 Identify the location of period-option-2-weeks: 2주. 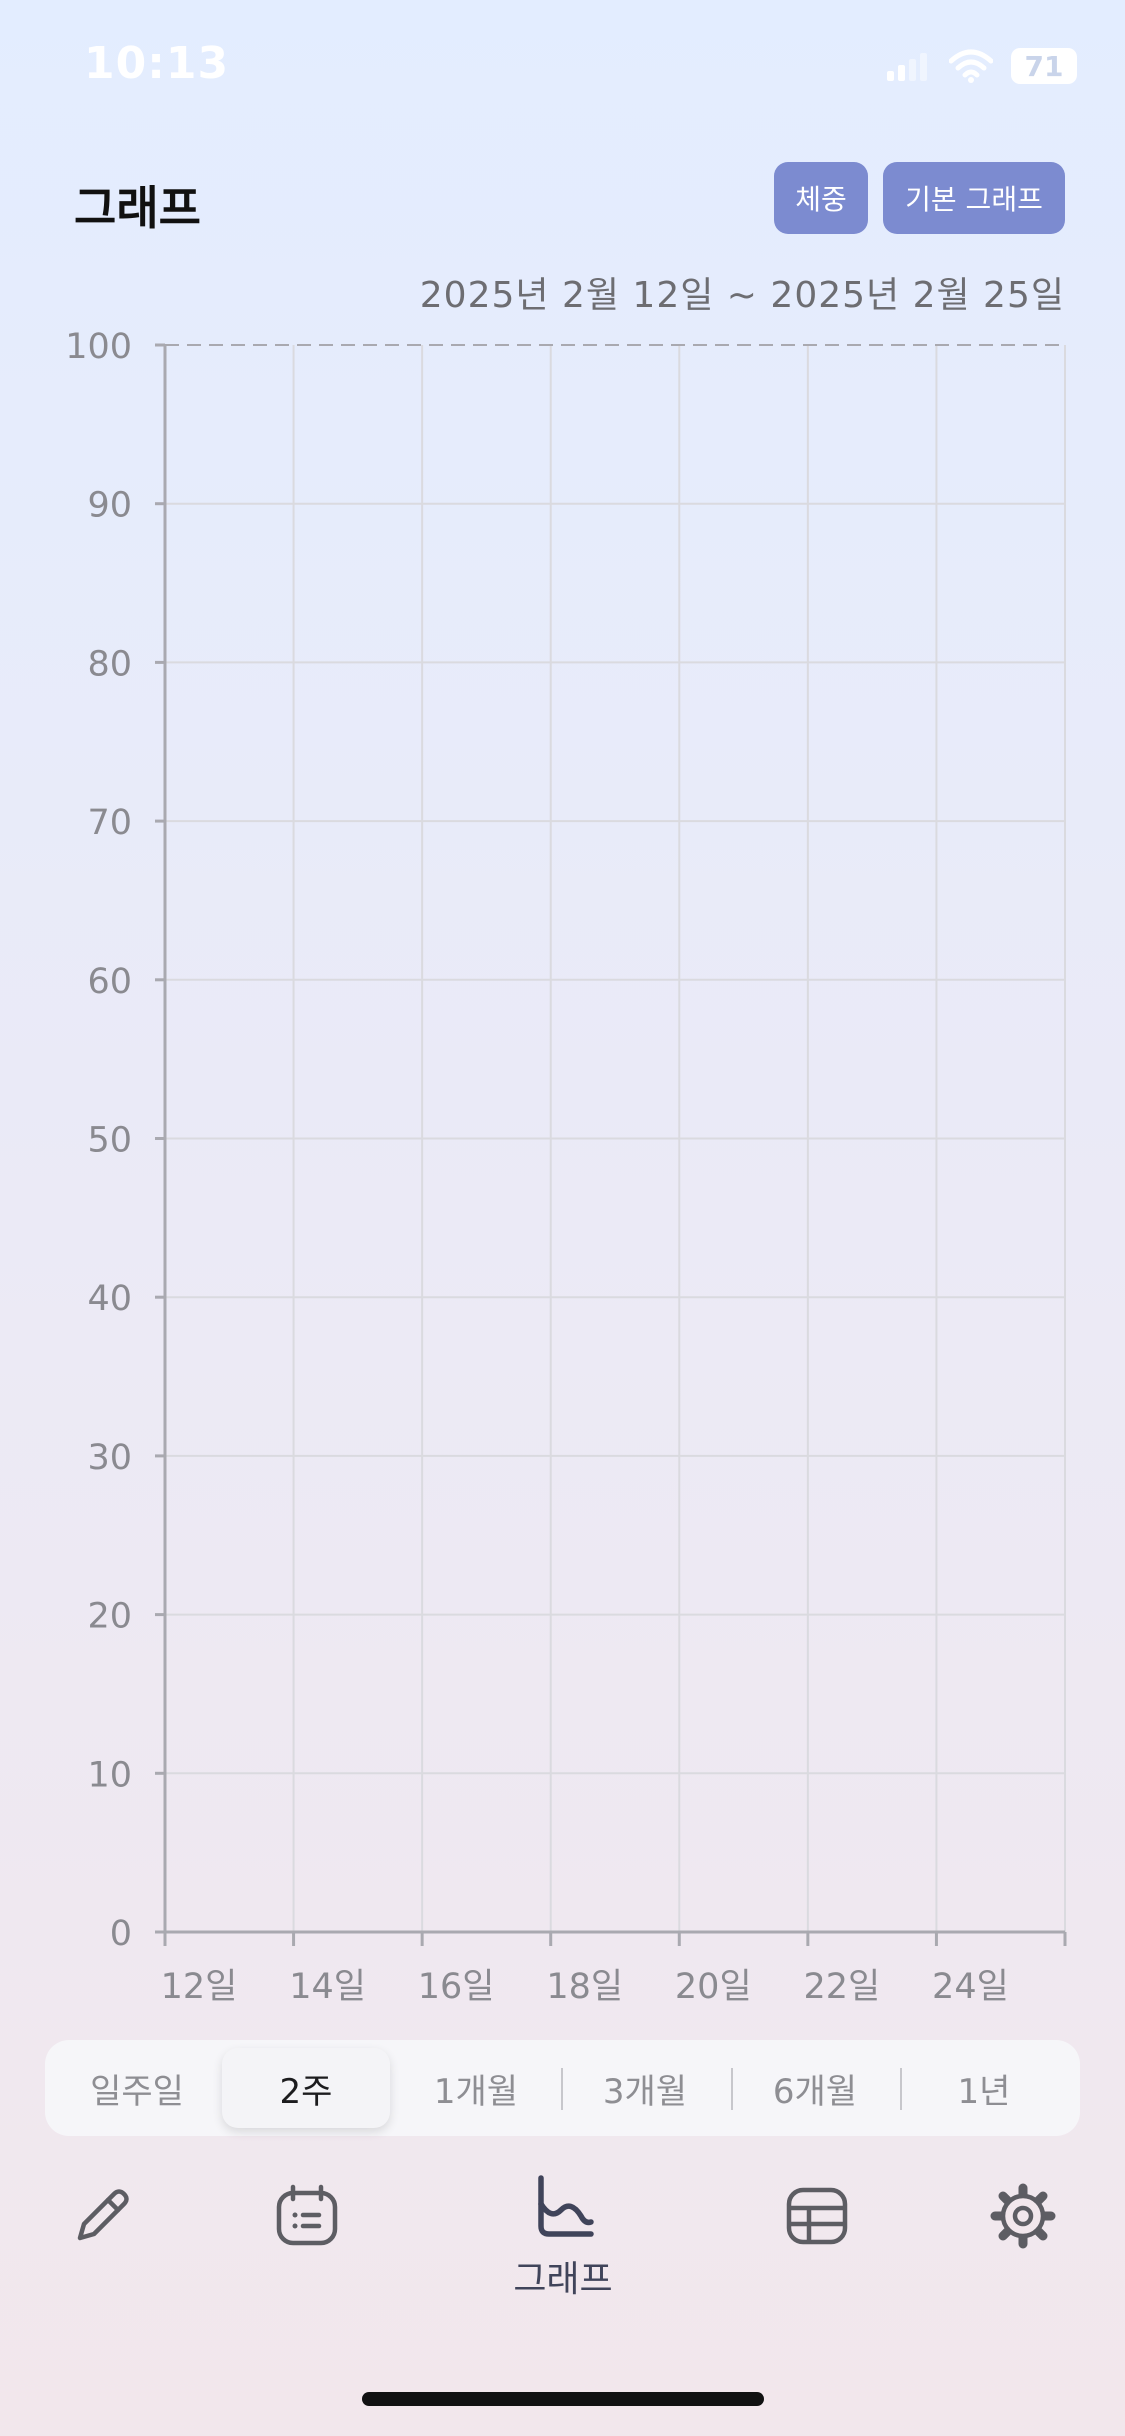
(306, 2088).